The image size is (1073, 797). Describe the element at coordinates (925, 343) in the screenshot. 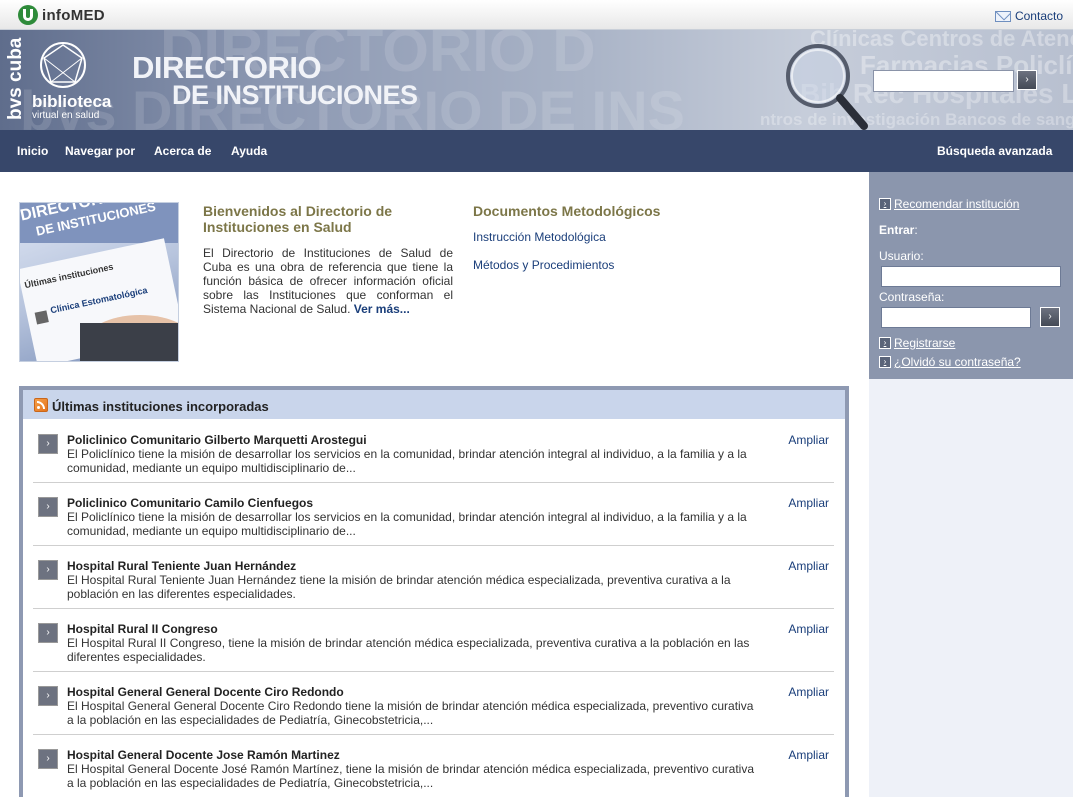

I see `register-label: Registrarse` at that location.